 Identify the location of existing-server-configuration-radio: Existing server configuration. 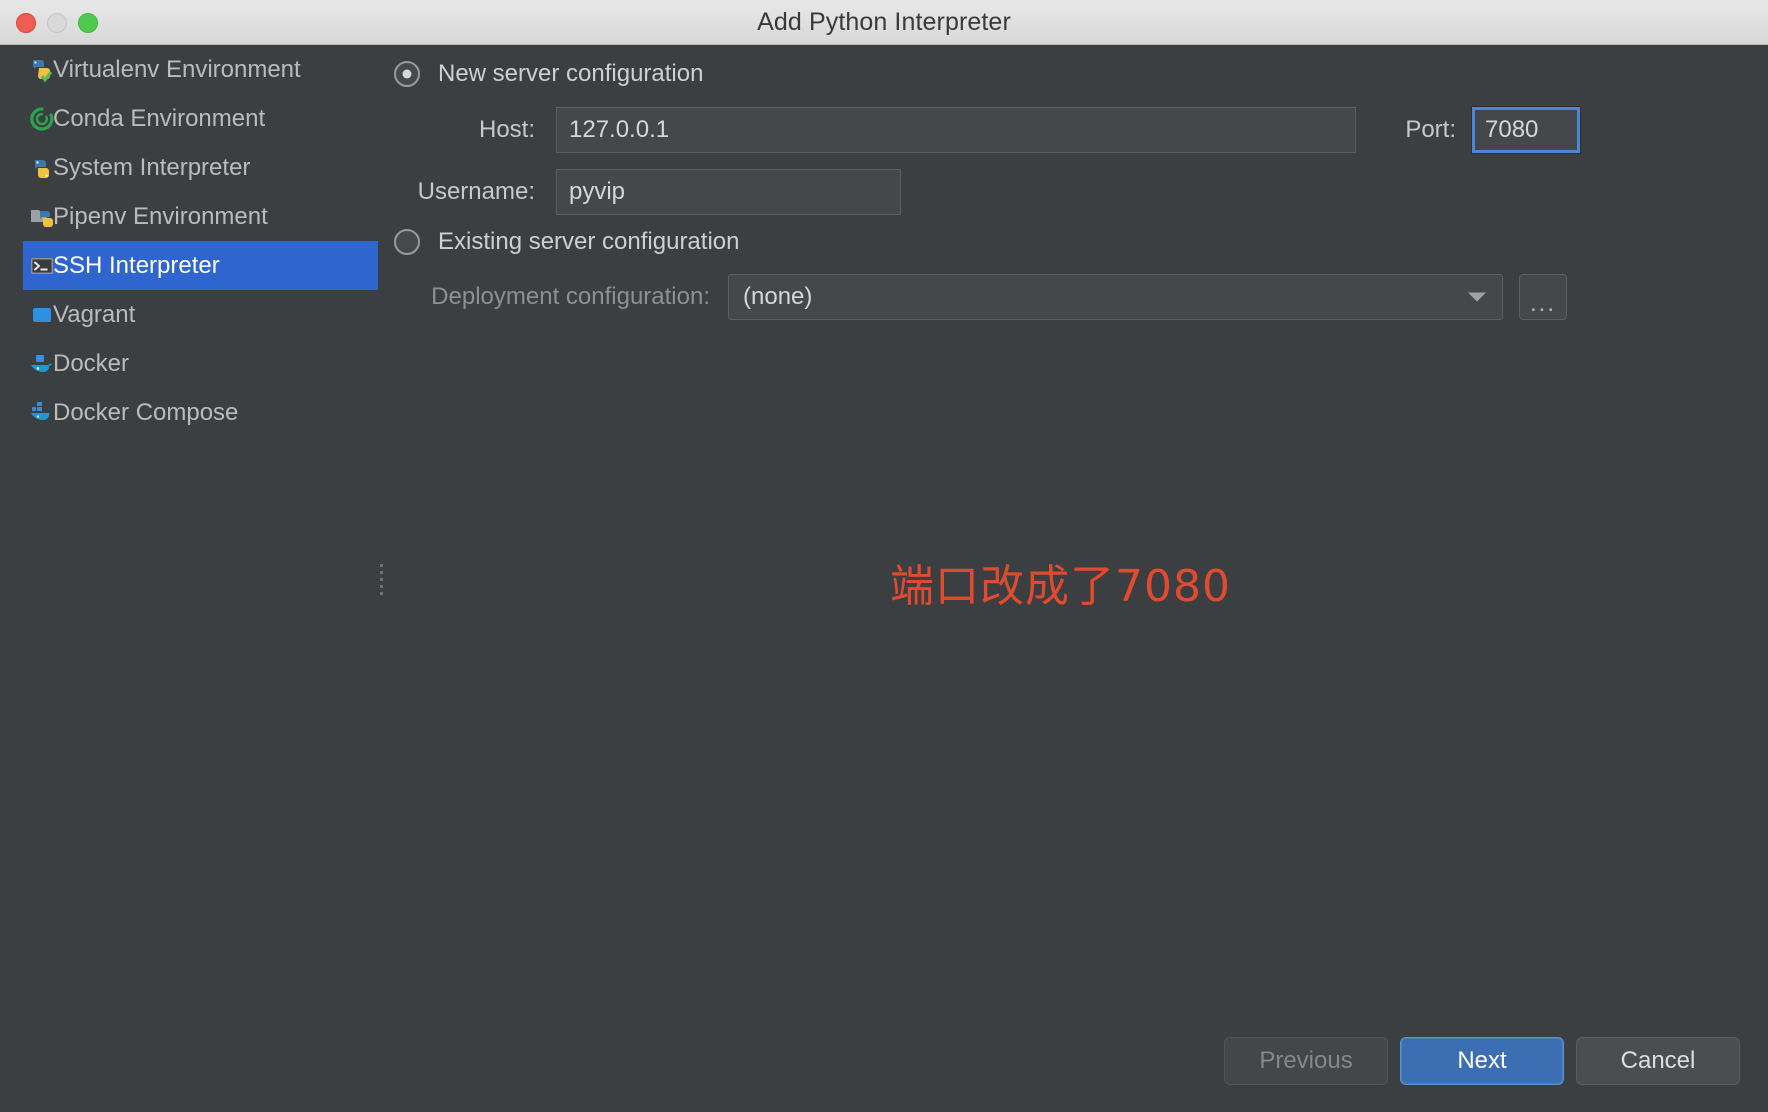
(566, 242).